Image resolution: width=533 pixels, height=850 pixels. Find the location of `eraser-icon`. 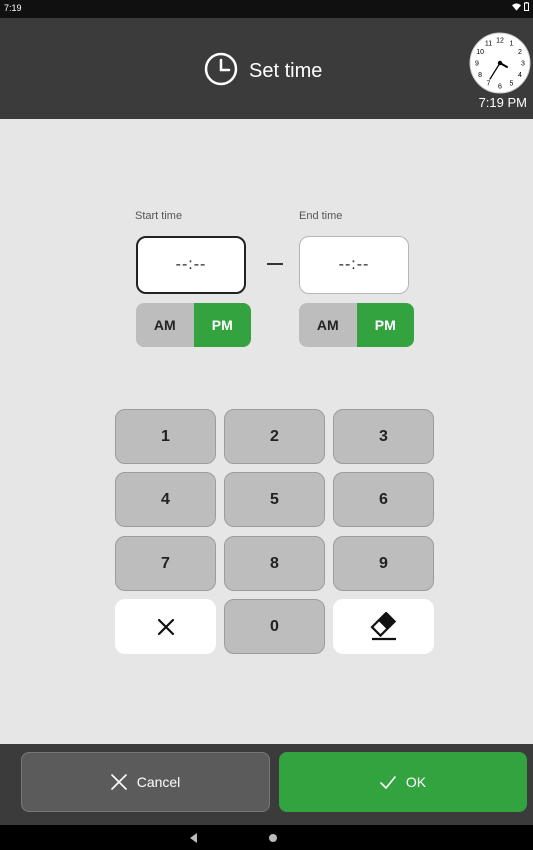

eraser-icon is located at coordinates (382, 625).